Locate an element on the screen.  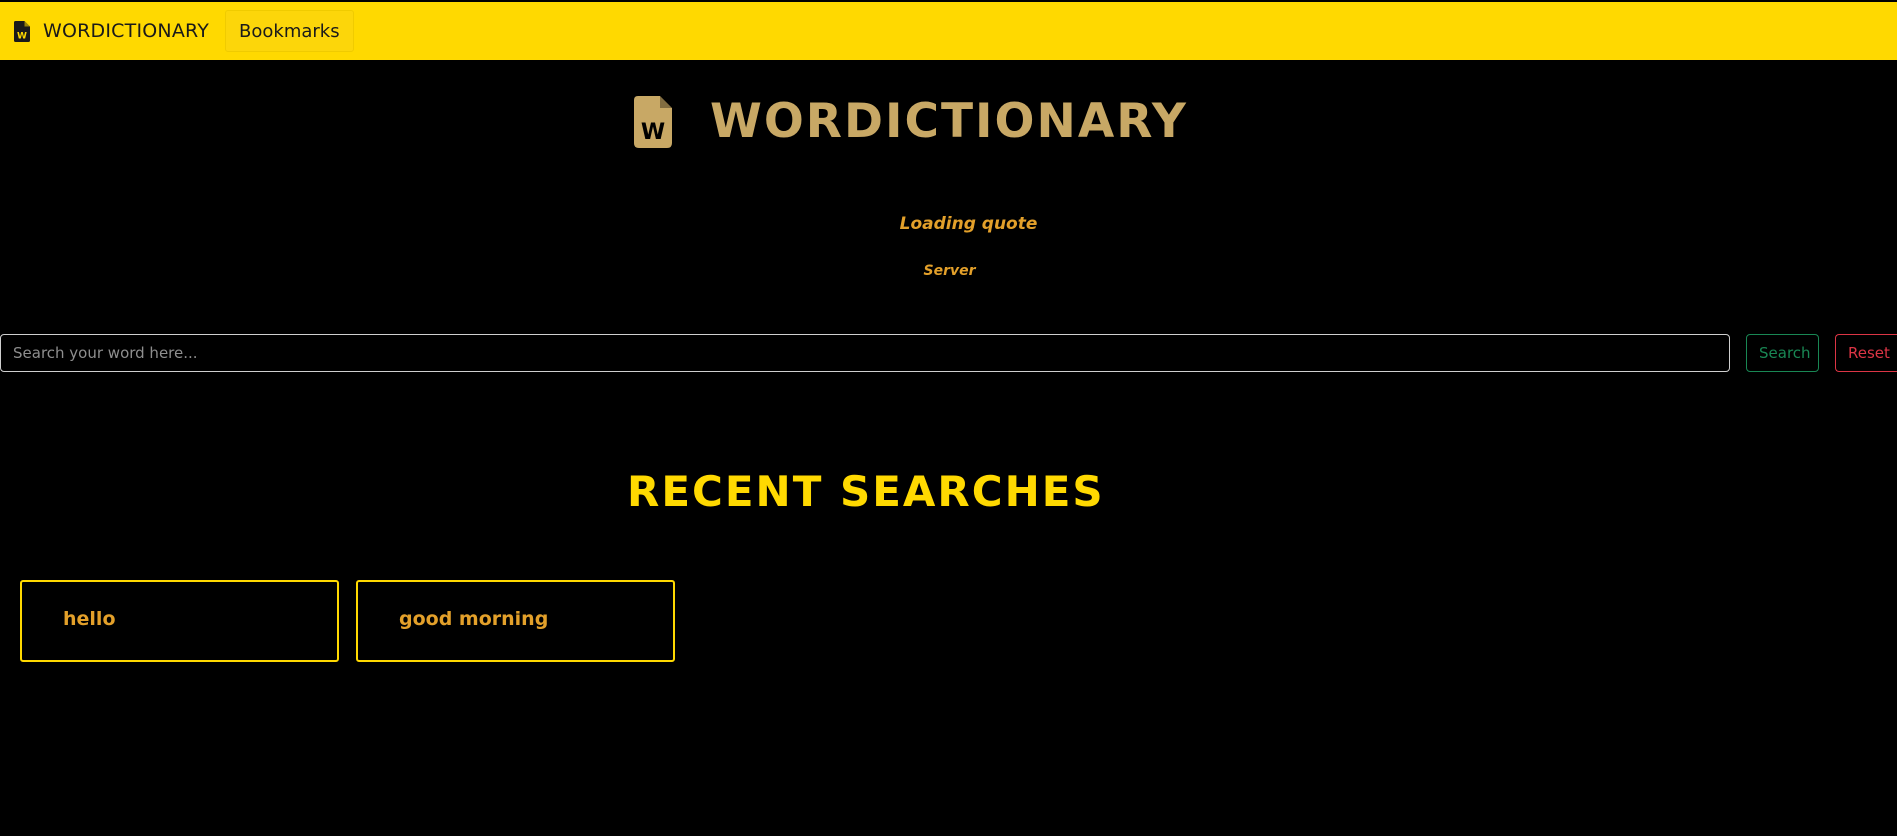
recent-search-card: hello is located at coordinates (179, 621).